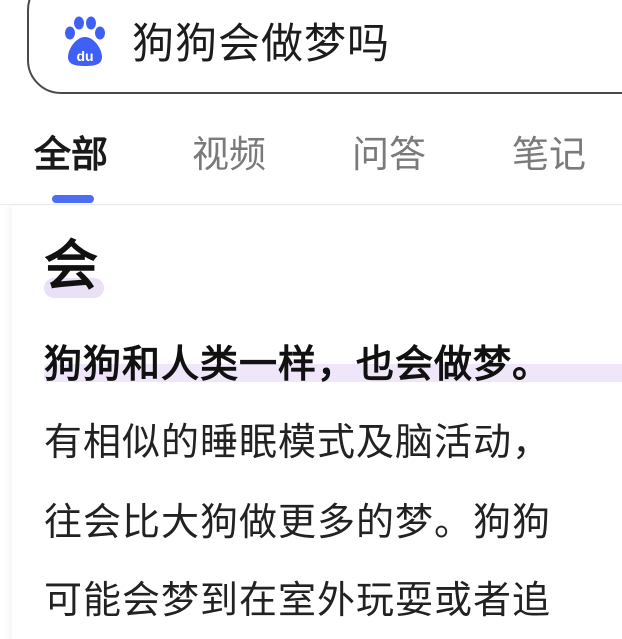 The image size is (622, 639). Describe the element at coordinates (71, 155) in the screenshot. I see `tab-all: 全部` at that location.